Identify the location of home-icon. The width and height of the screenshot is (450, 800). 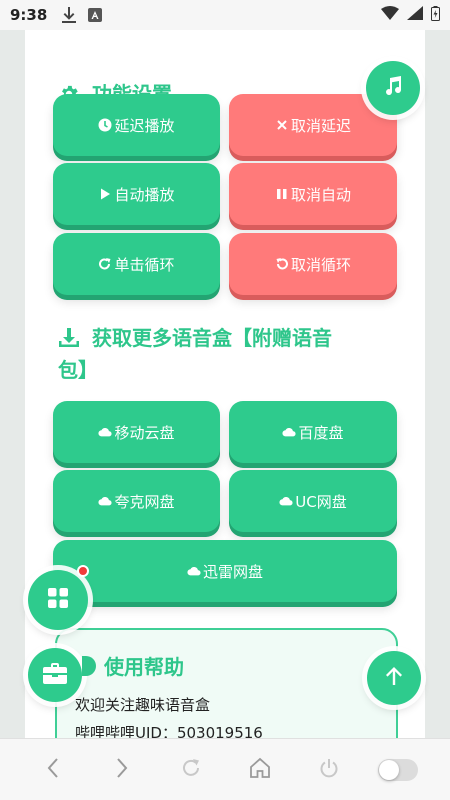
(260, 770).